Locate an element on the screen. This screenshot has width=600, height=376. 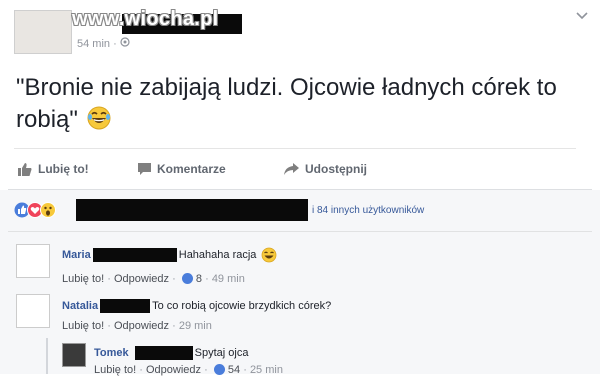
comment-body: Maria Hahahaha racja is located at coordinates (170, 255).